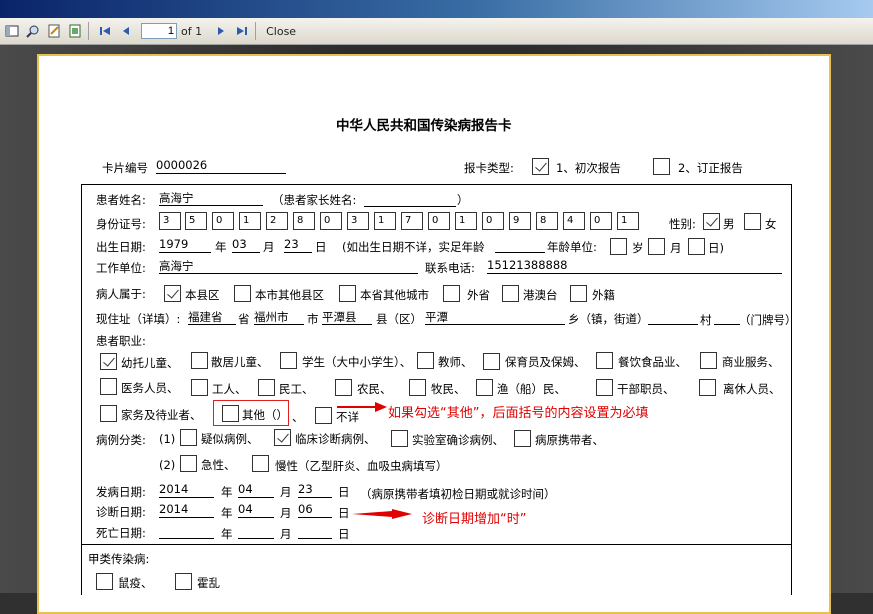 Image resolution: width=873 pixels, height=614 pixels. I want to click on case-checkbox-lab-confirmed, so click(399, 438).